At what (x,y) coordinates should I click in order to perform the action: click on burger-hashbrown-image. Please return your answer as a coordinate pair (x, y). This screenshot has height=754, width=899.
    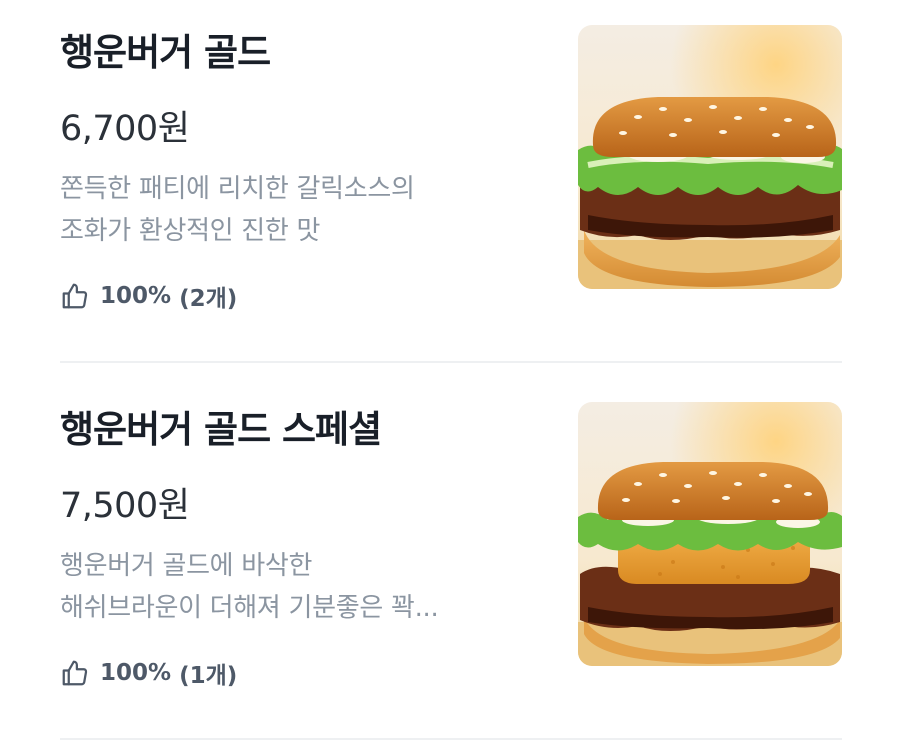
    Looking at the image, I should click on (710, 534).